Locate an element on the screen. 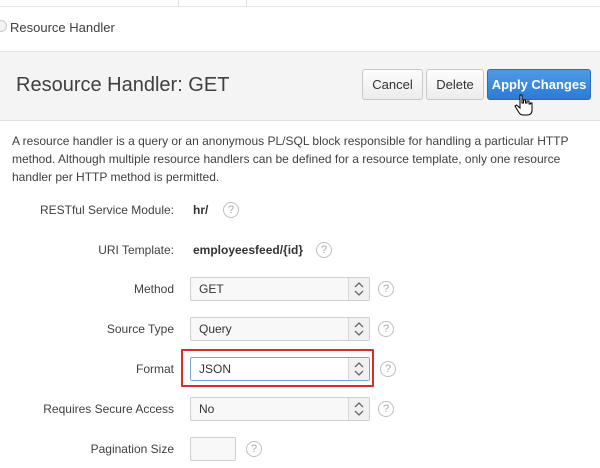 The width and height of the screenshot is (600, 468). source-type-row: Source Type Query ? is located at coordinates (300, 329).